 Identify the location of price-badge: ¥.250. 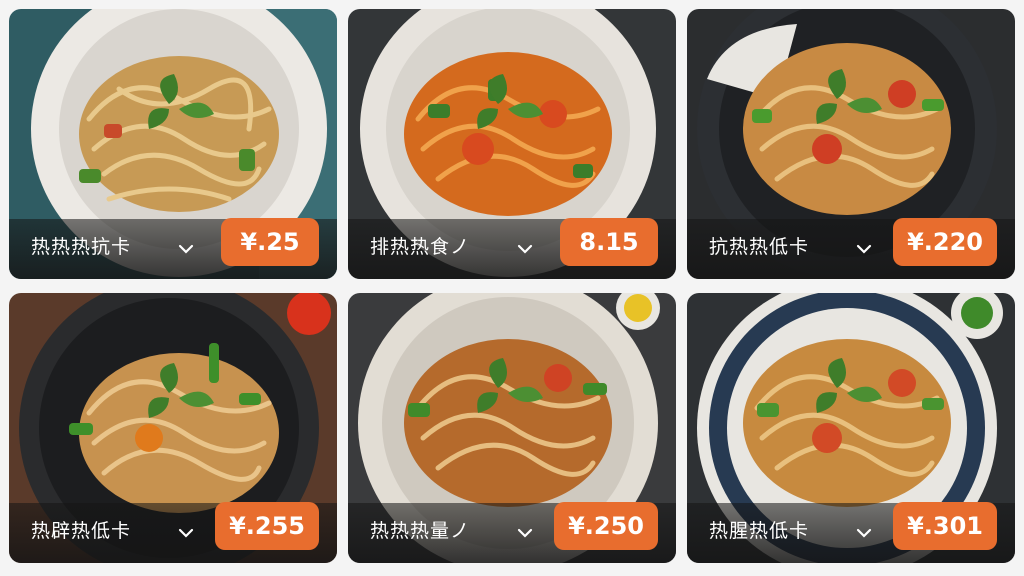
(606, 526).